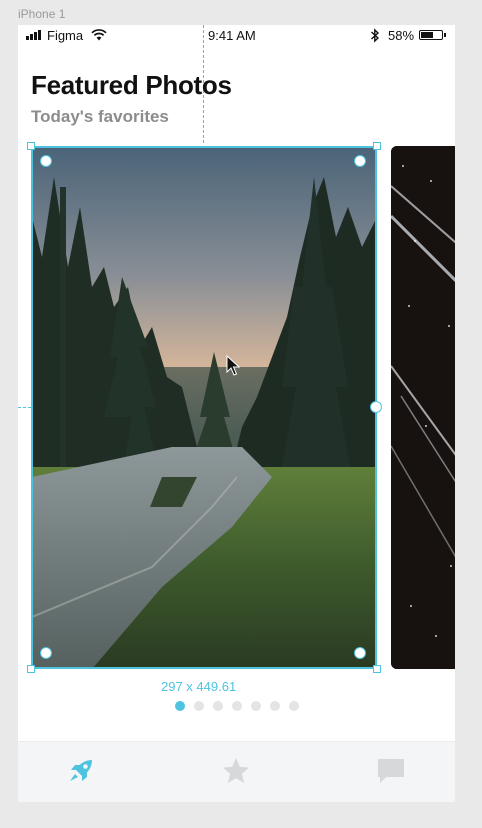 This screenshot has width=482, height=828. I want to click on tab-bar, so click(236, 771).